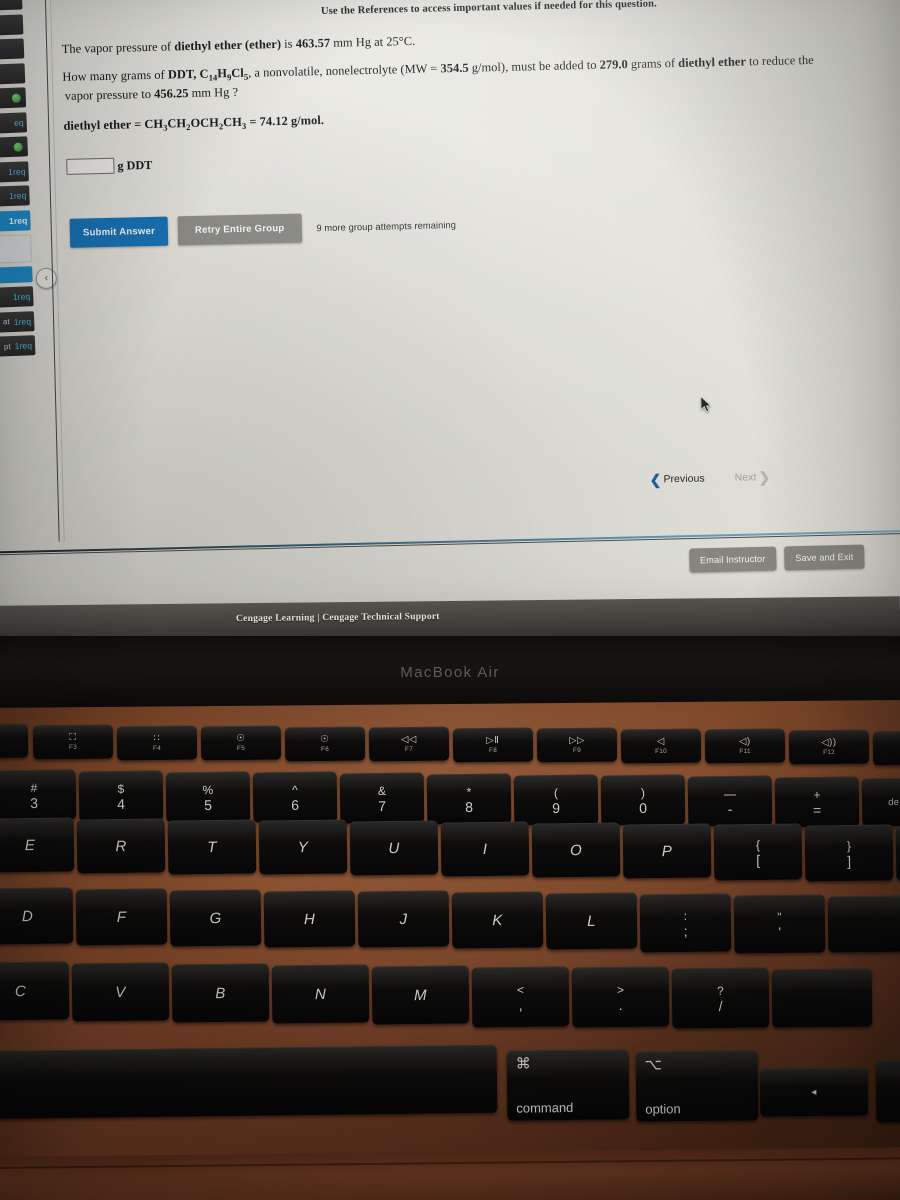 The image size is (900, 1200). Describe the element at coordinates (897, 853) in the screenshot. I see `key-backslash-partial` at that location.